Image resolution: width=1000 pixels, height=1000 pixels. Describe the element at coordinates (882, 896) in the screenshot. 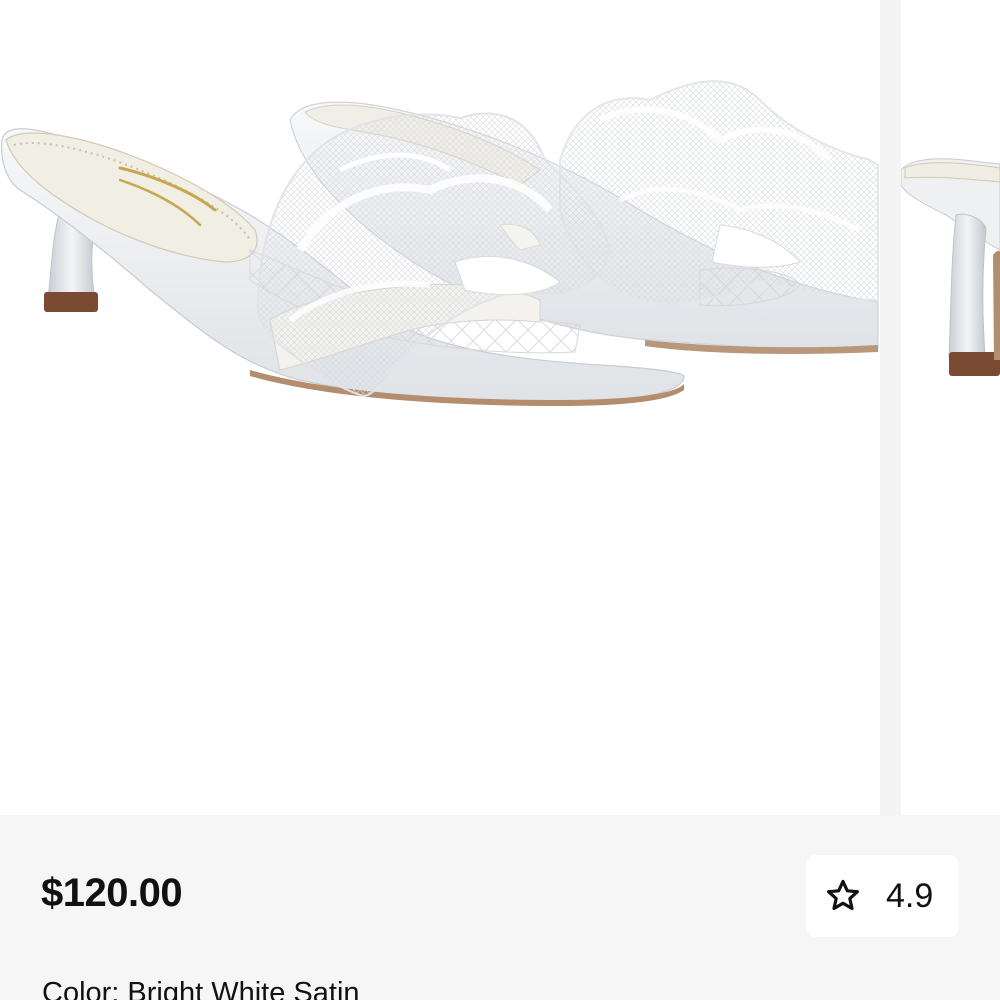

I see `rating-badge: 4.9` at that location.